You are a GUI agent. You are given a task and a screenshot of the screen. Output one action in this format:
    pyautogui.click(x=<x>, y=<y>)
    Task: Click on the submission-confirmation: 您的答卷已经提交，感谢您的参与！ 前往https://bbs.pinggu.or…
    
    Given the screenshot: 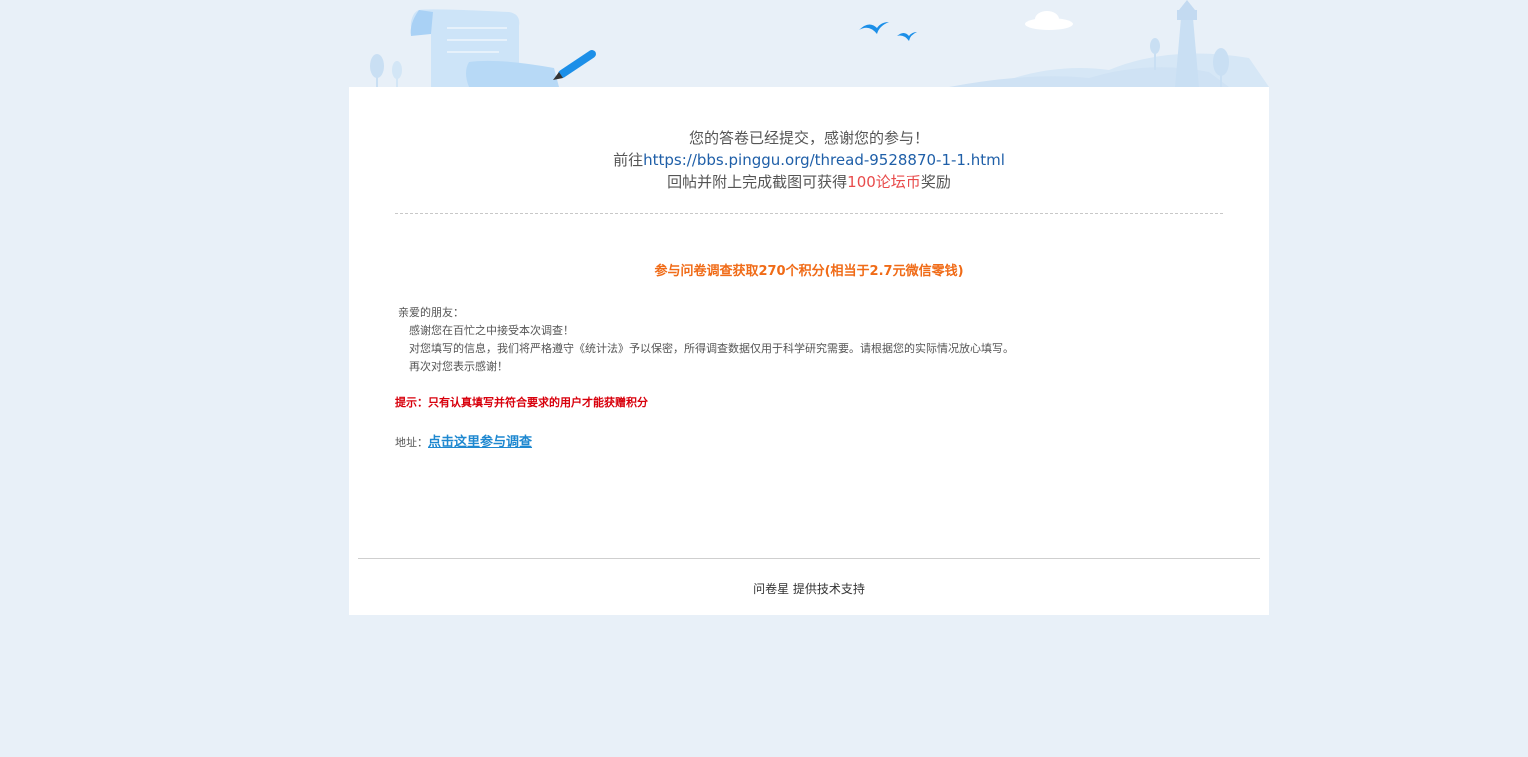 What is the action you would take?
    pyautogui.click(x=809, y=160)
    